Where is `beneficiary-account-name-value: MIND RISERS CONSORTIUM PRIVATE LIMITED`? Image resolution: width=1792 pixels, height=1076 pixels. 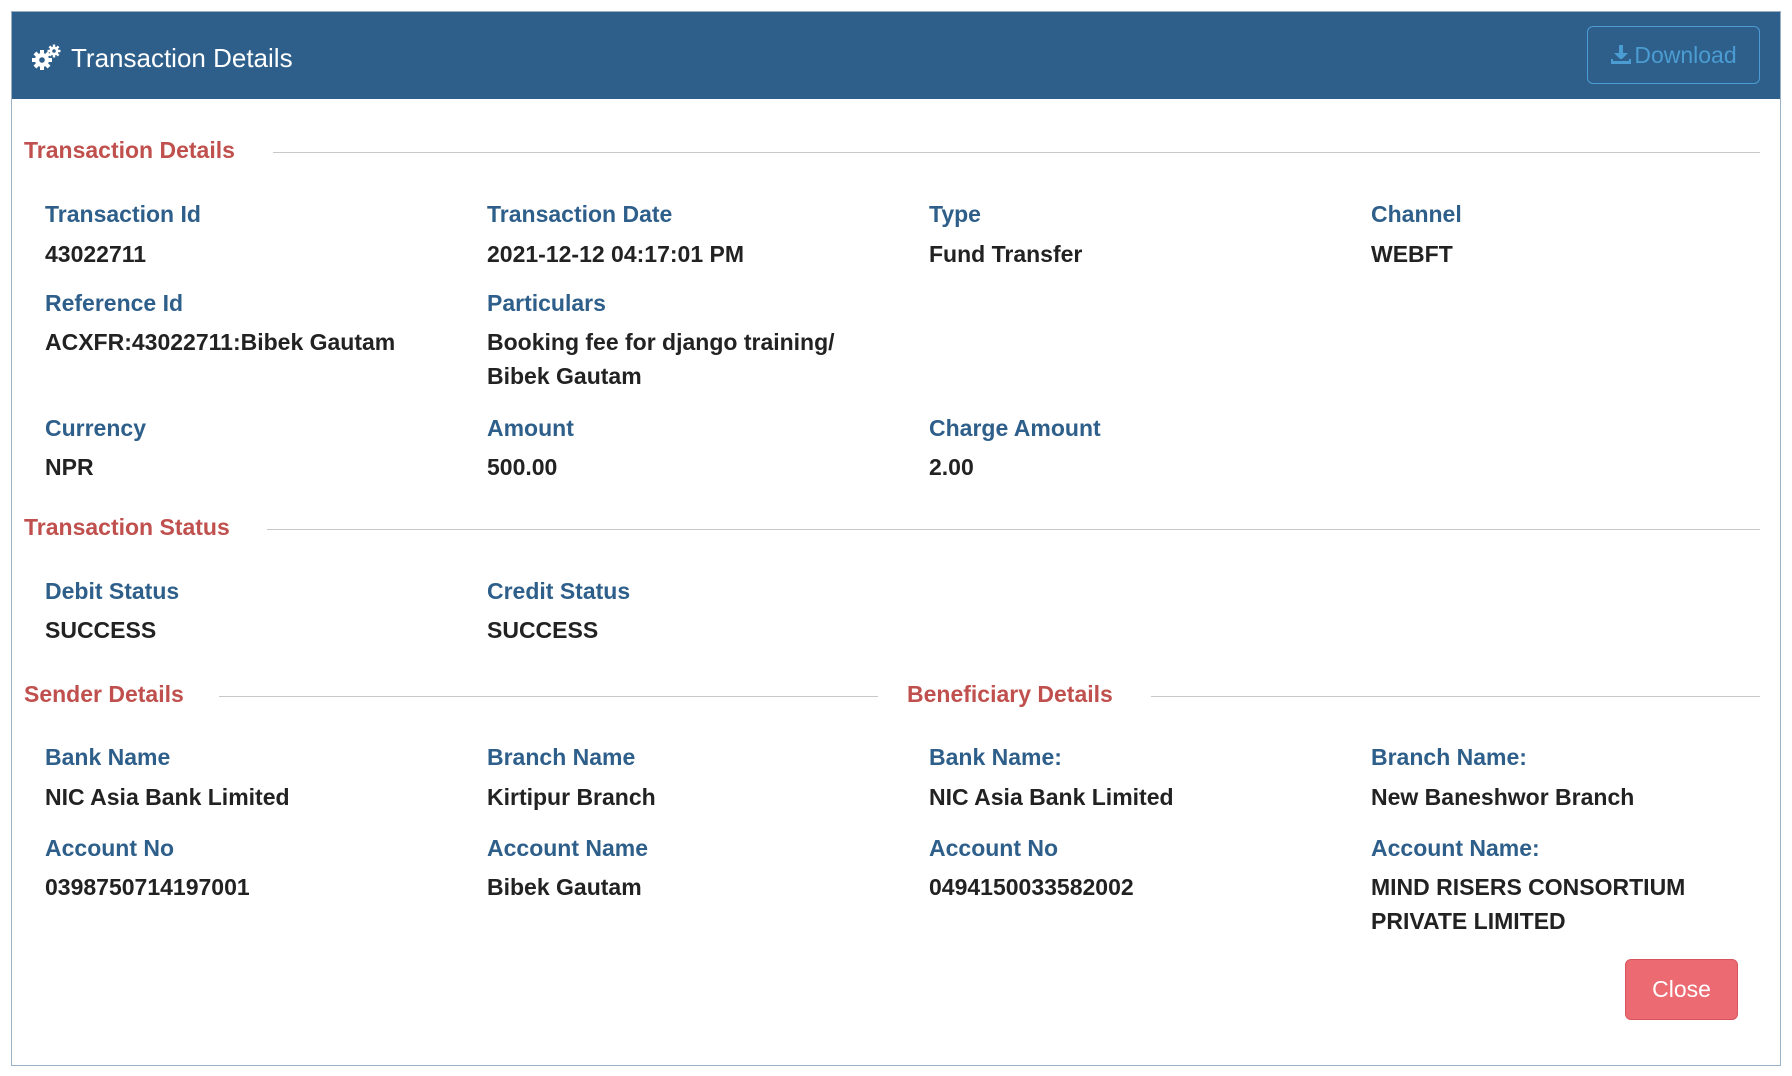
beneficiary-account-name-value: MIND RISERS CONSORTIUM PRIVATE LIMITED is located at coordinates (1528, 904).